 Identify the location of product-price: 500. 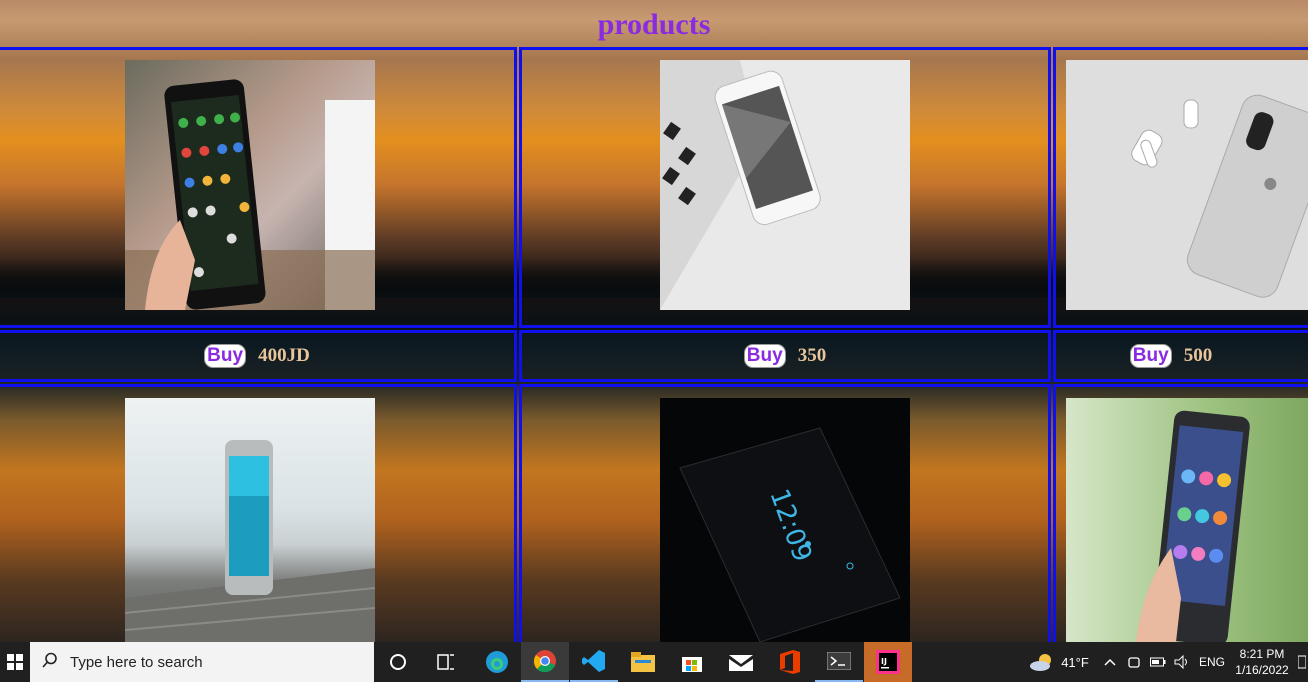
(1198, 355).